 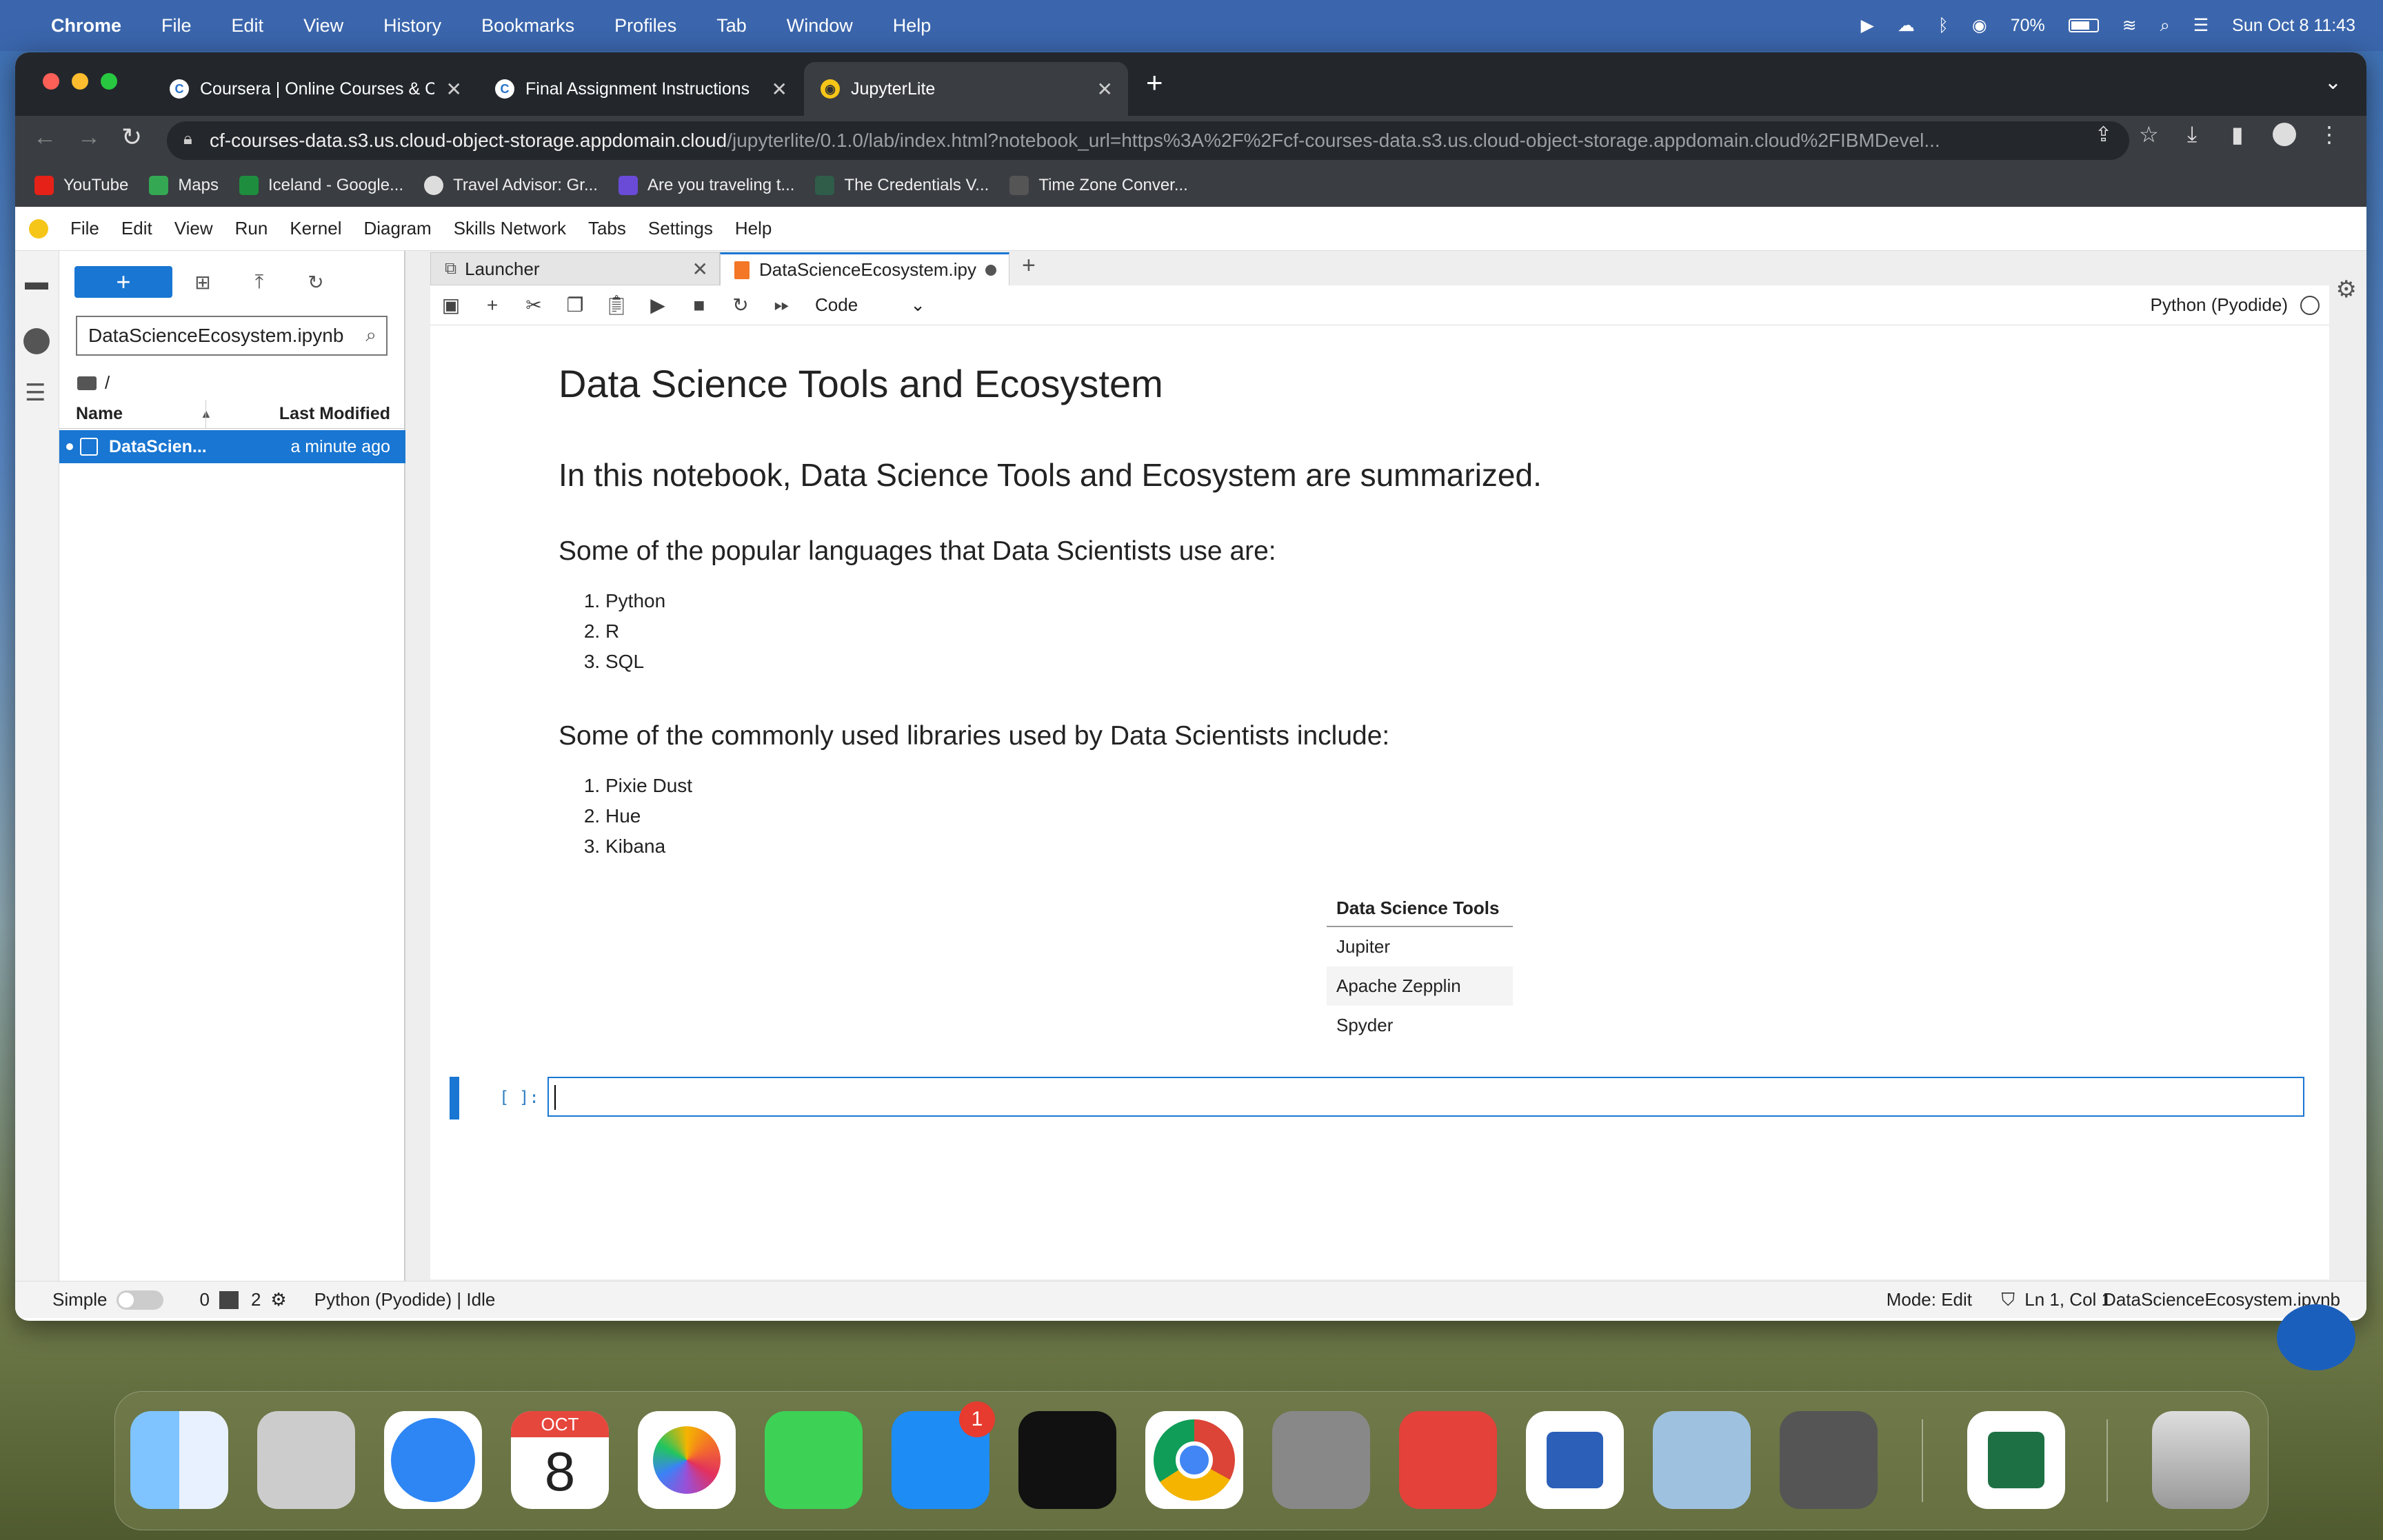 What do you see at coordinates (306, 1460) in the screenshot?
I see `launchpad-icon` at bounding box center [306, 1460].